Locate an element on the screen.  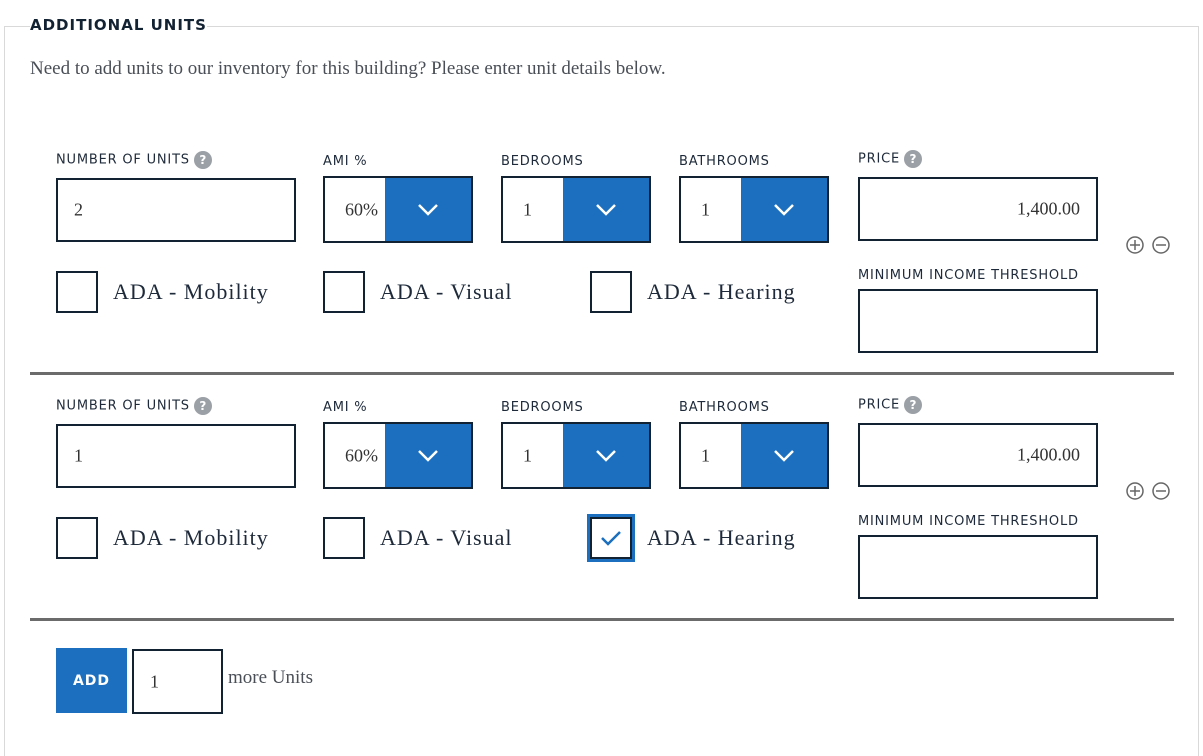
number-of-units-input: 2 is located at coordinates (176, 210).